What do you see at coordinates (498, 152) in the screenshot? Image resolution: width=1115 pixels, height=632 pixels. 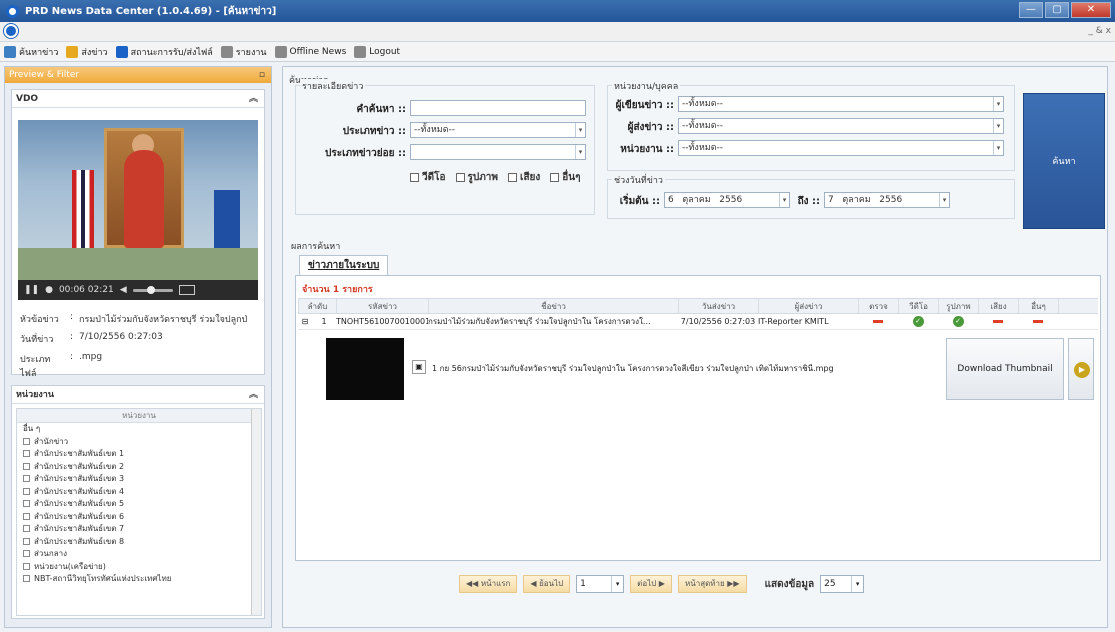 I see `news-subtype-select: ▾` at bounding box center [498, 152].